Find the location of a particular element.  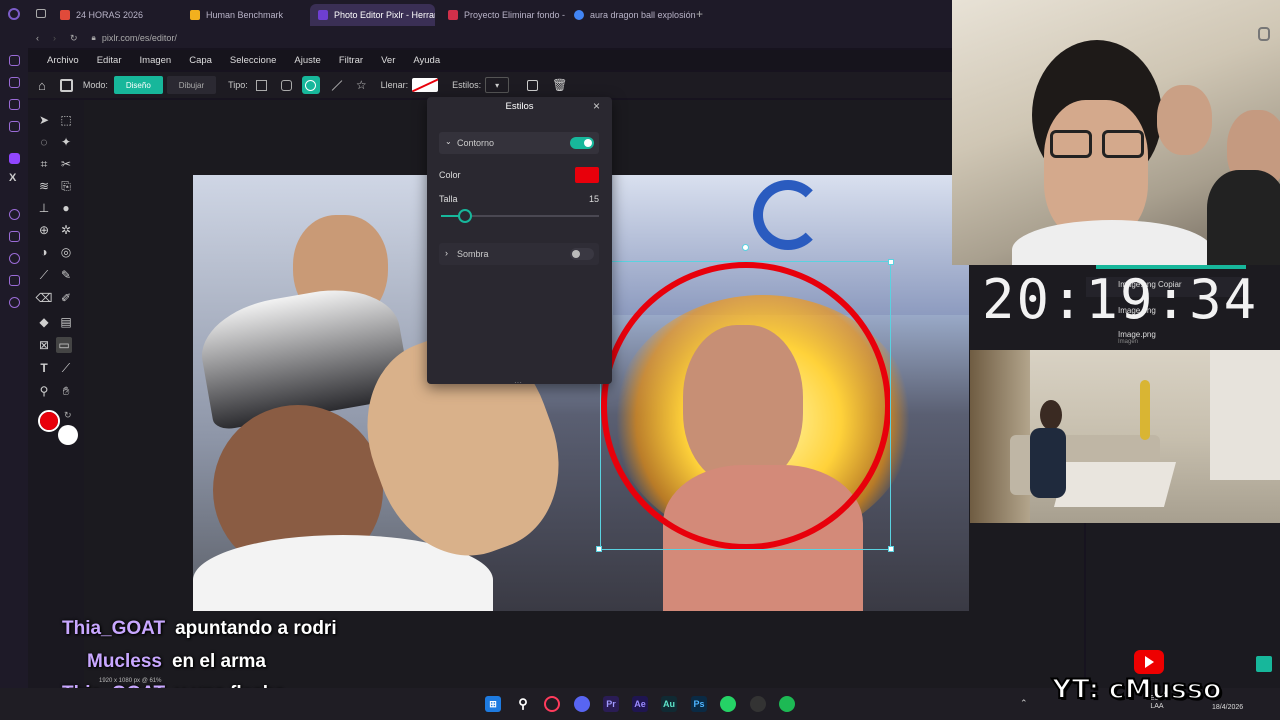

sponge-tool-icon: ✲ is located at coordinates (66, 230).